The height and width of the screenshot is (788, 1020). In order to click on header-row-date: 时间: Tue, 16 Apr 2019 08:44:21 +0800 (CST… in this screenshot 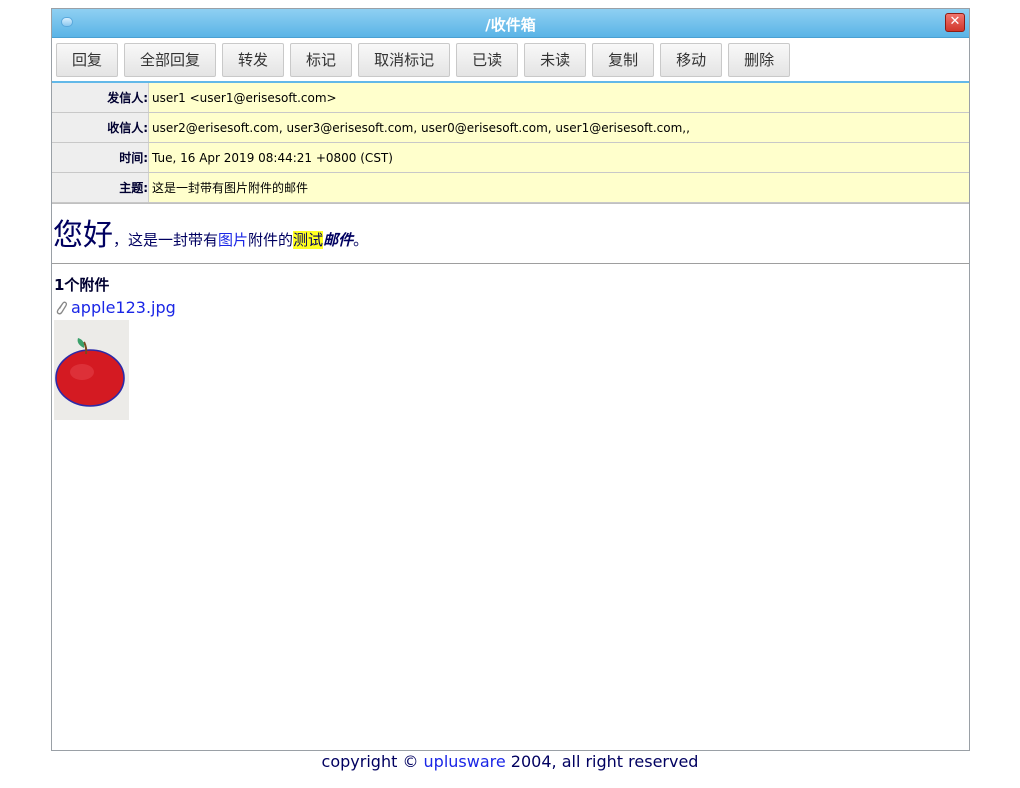, I will do `click(510, 157)`.